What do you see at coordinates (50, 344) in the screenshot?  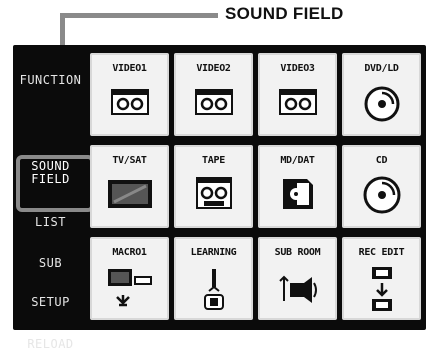 I see `sidebar-item-reload: RELOAD` at bounding box center [50, 344].